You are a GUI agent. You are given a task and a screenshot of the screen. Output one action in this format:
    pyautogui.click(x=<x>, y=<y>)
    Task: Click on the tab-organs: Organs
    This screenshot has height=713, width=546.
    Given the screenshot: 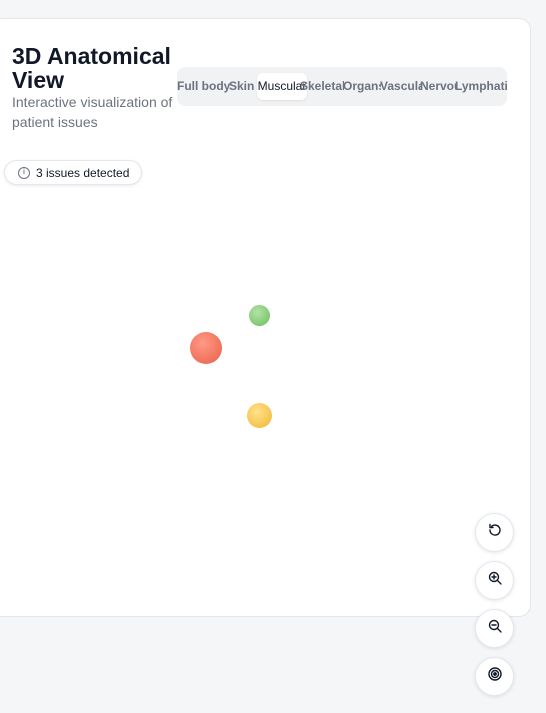 What is the action you would take?
    pyautogui.click(x=362, y=86)
    